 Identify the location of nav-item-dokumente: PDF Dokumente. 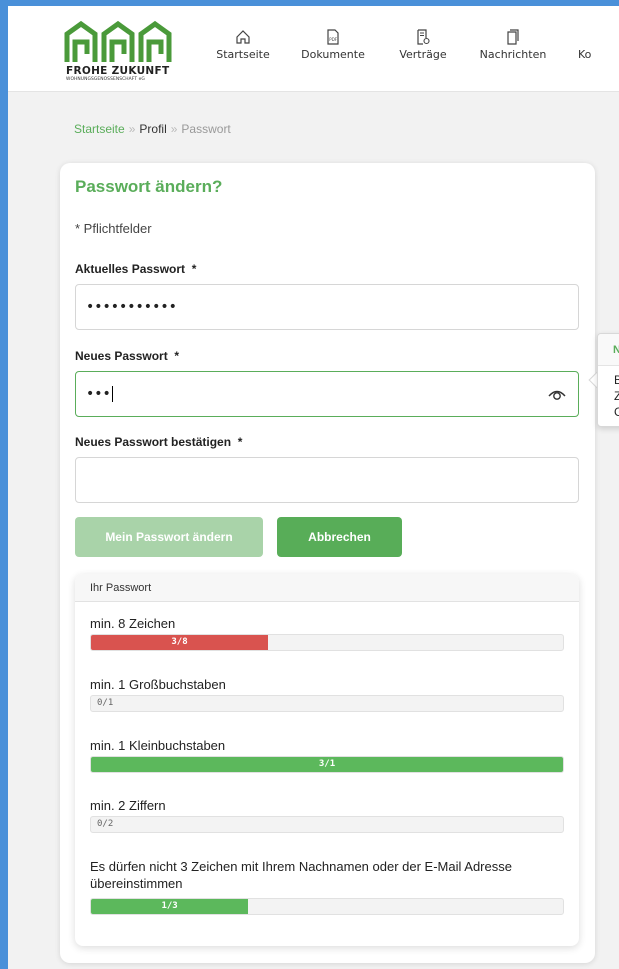
(333, 45).